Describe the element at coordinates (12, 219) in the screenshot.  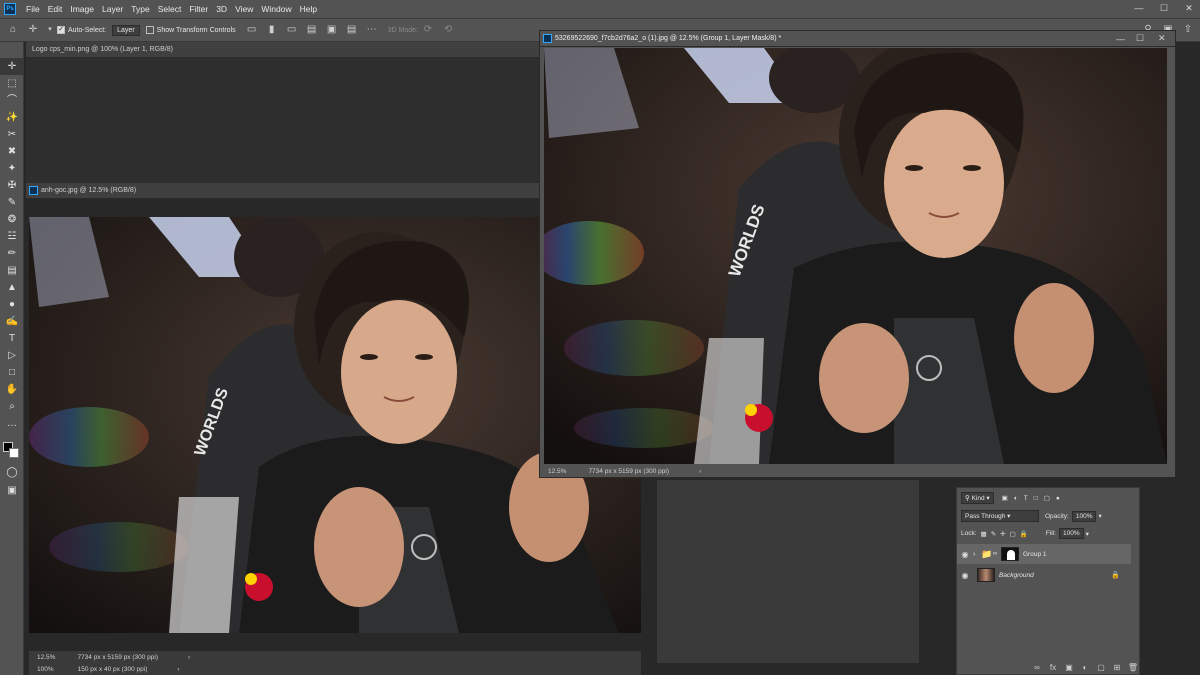
I see `clone-stamp-tool-icon: ❂` at that location.